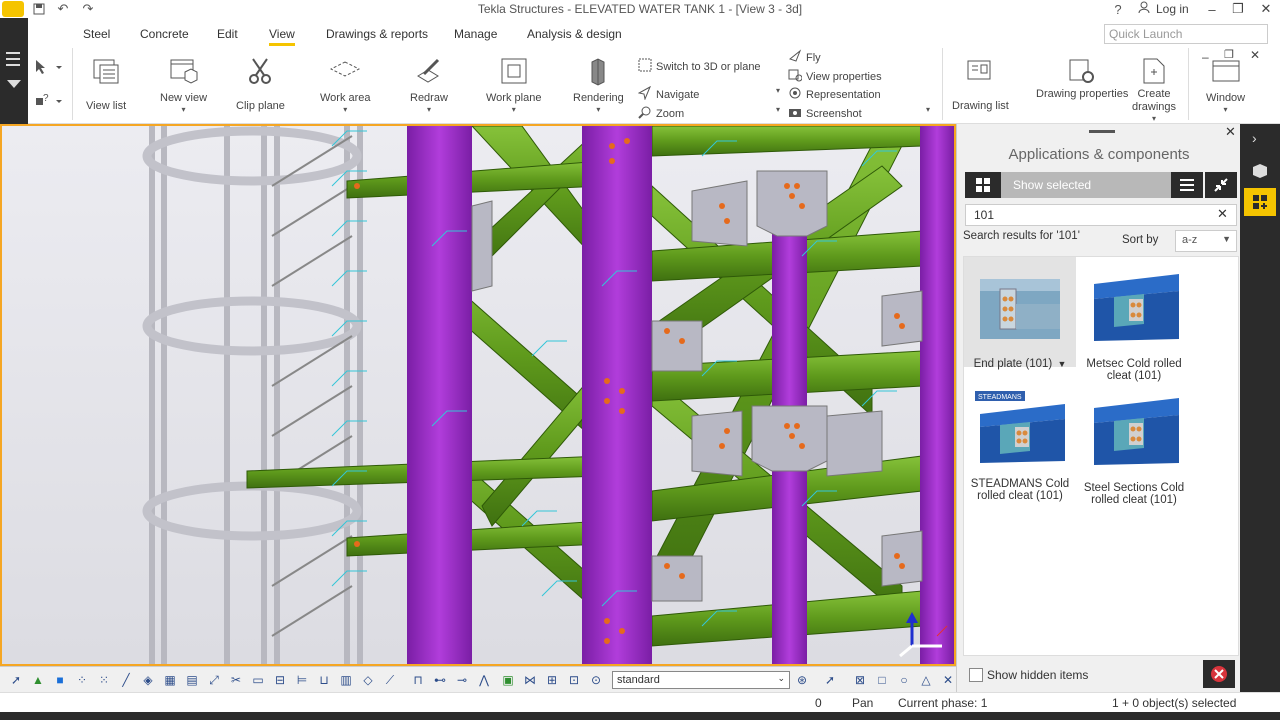 The width and height of the screenshot is (1280, 720). Describe the element at coordinates (462, 680) in the screenshot. I see `snap-center-icon: ⊸` at that location.